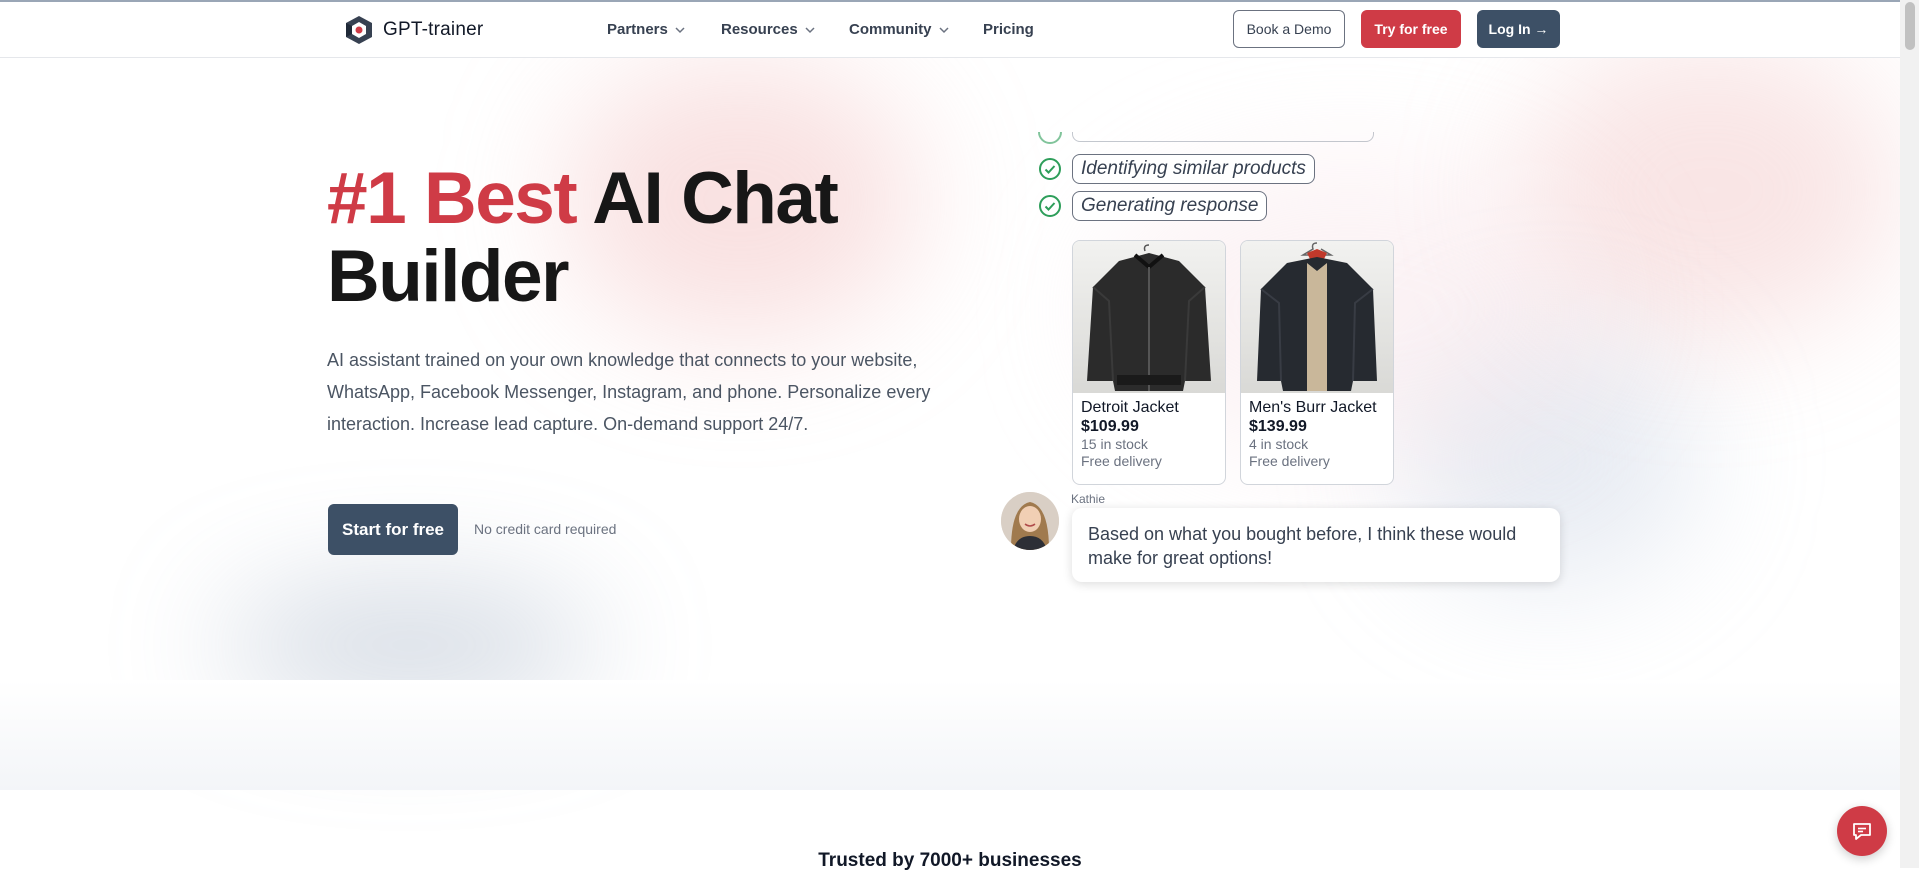 This screenshot has height=872, width=1919. I want to click on product-name: Men's Burr Jacket, so click(1313, 407).